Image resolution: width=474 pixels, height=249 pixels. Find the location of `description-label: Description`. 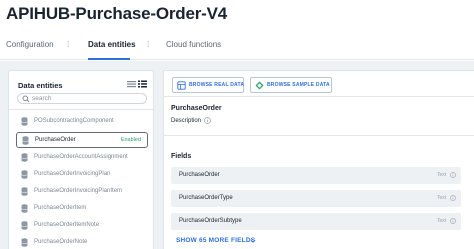

description-label: Description is located at coordinates (186, 121).